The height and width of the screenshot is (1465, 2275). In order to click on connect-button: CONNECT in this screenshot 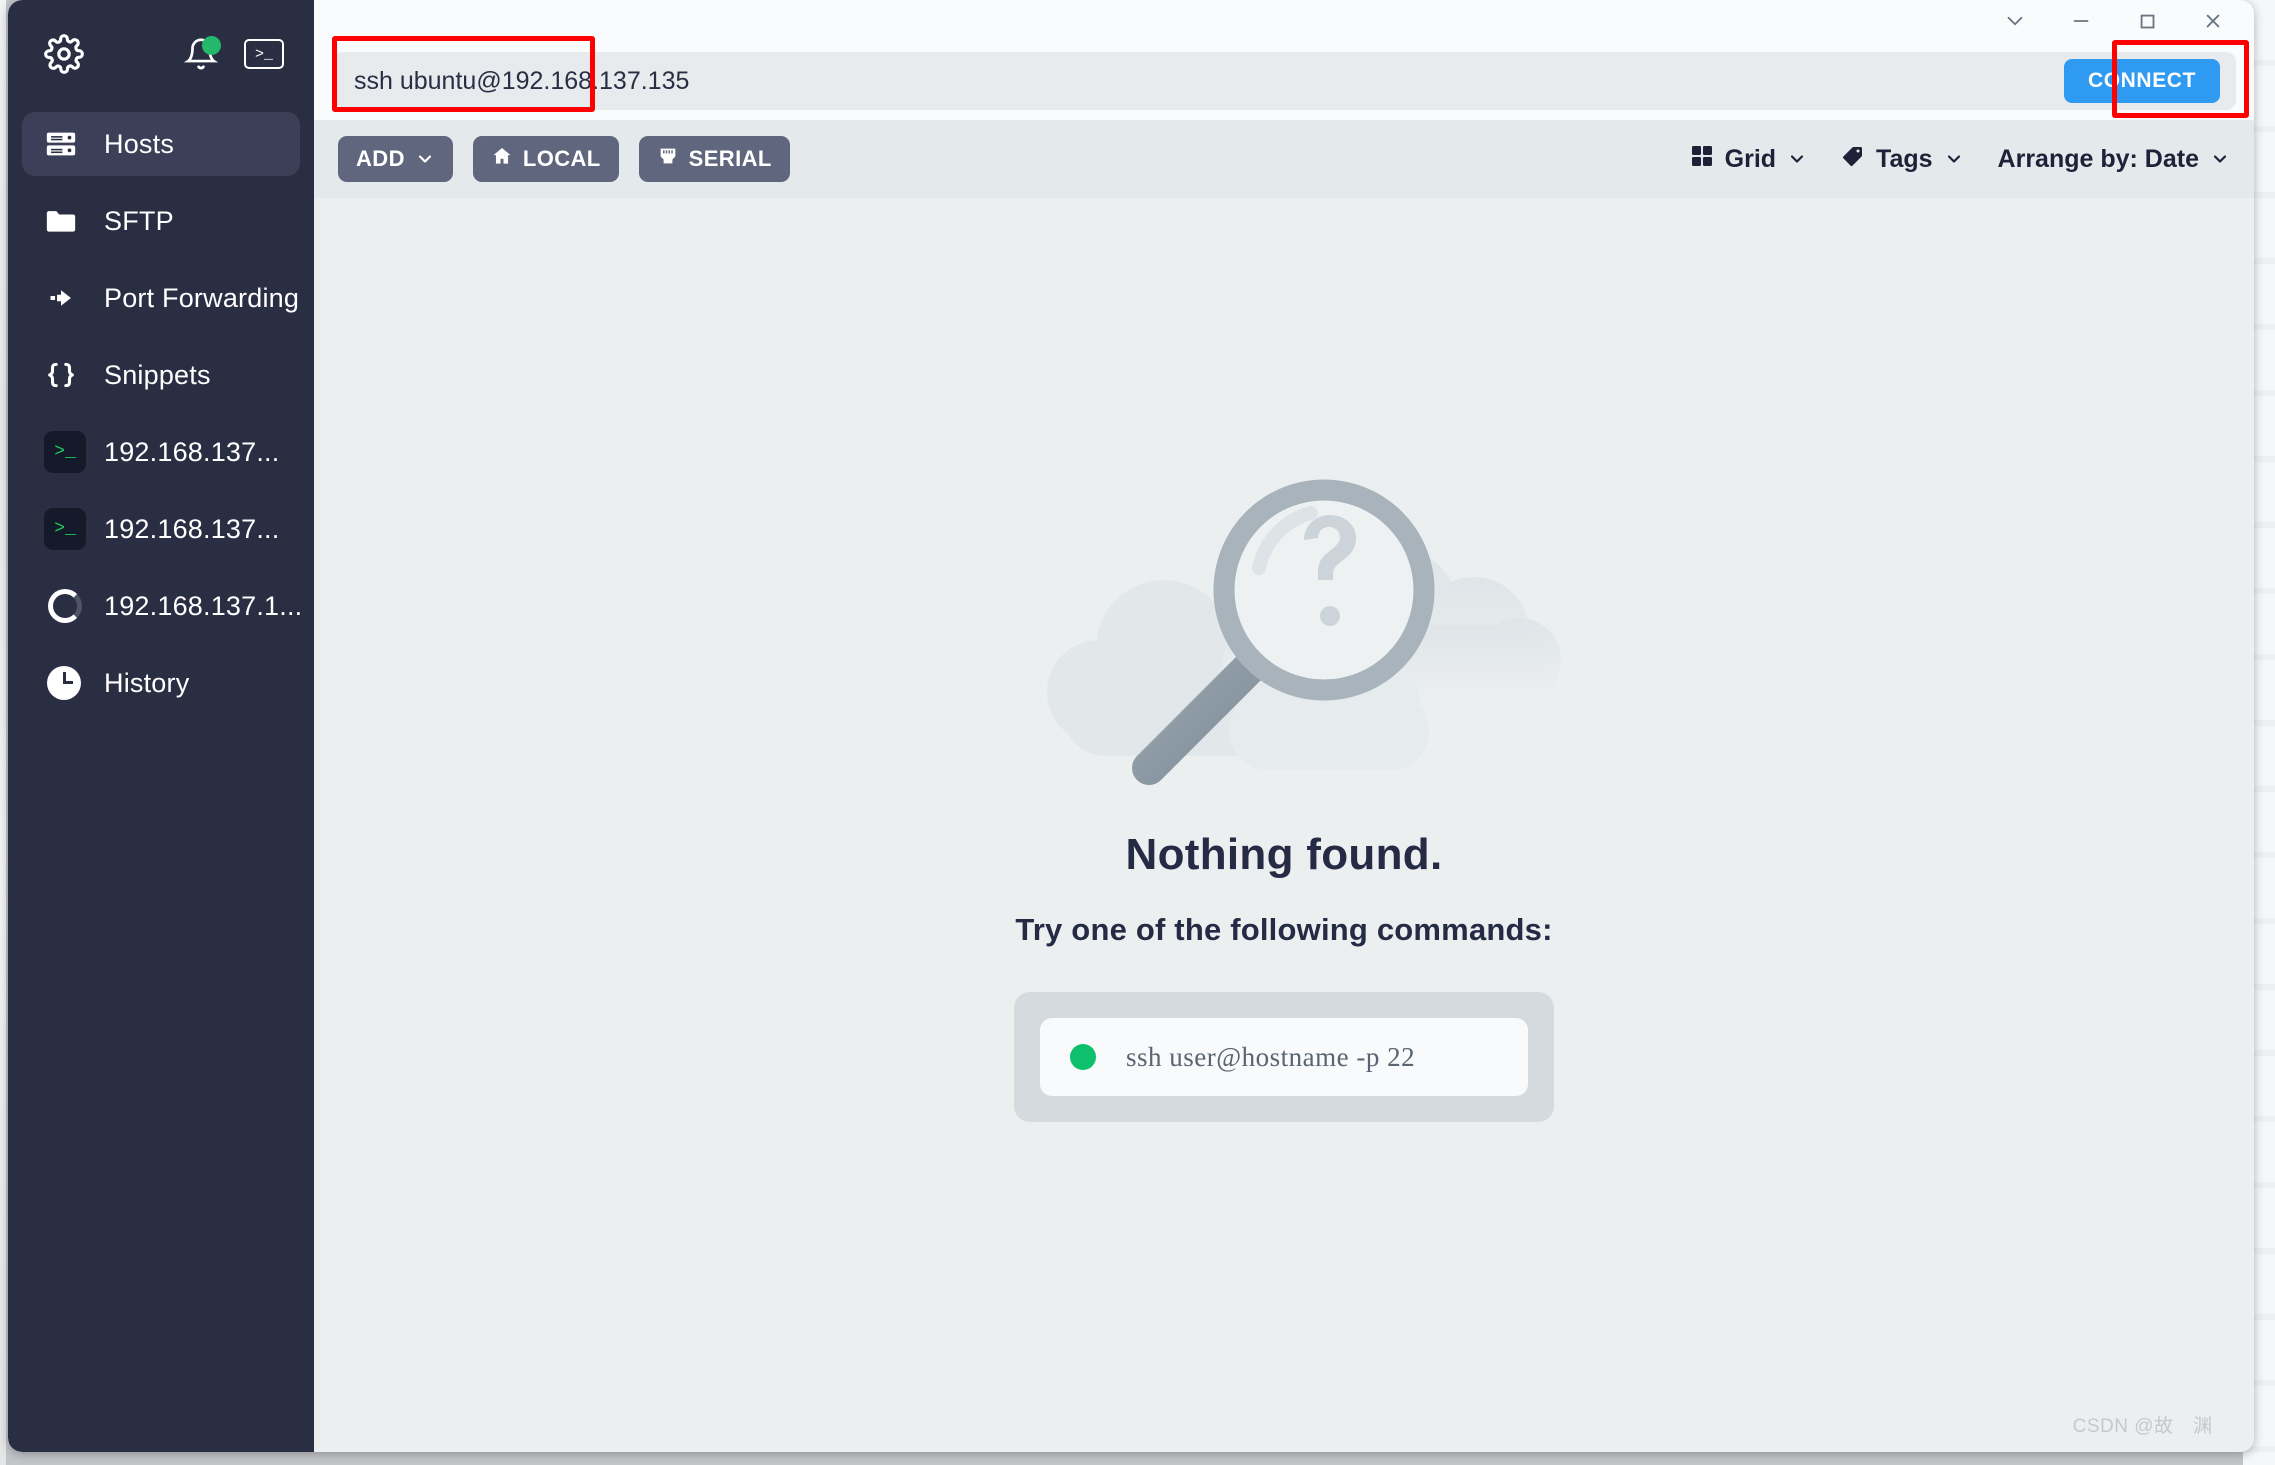, I will do `click(2141, 81)`.